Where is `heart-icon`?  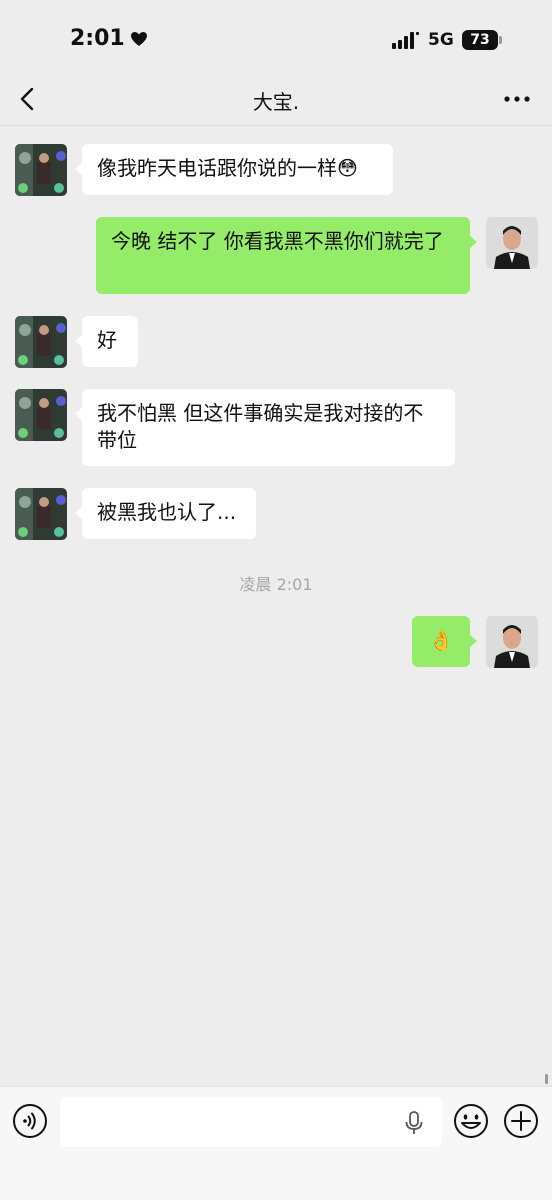
heart-icon is located at coordinates (138, 38).